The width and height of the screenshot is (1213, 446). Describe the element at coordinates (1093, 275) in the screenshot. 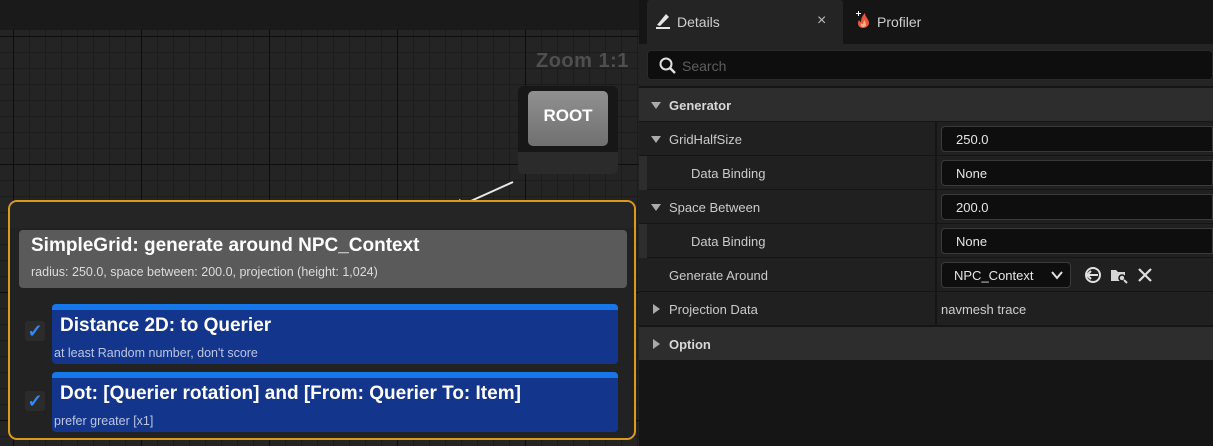

I see `use-selected-icon` at that location.